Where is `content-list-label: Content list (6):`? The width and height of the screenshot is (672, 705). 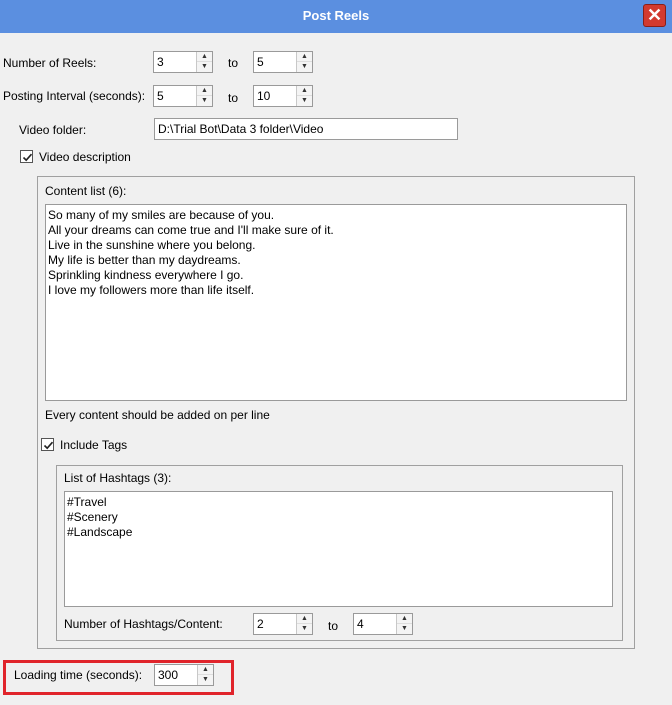
content-list-label: Content list (6): is located at coordinates (86, 191).